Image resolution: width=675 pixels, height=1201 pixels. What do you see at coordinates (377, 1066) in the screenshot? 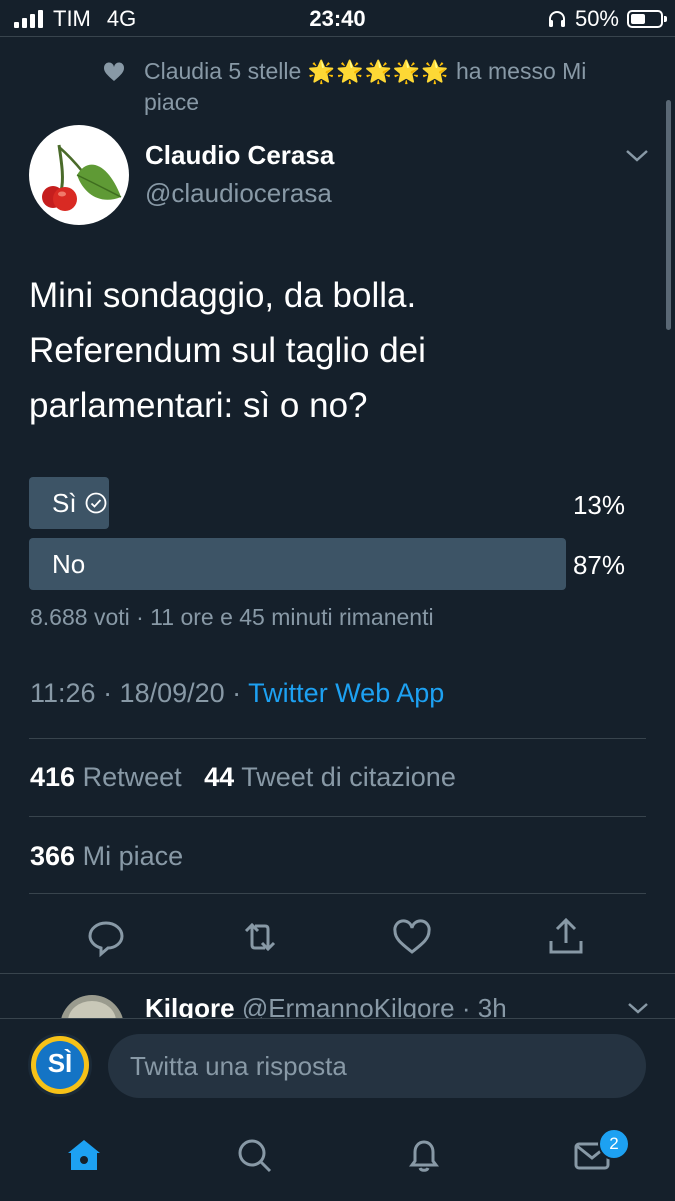
I see `reply-input: Twitta una risposta` at bounding box center [377, 1066].